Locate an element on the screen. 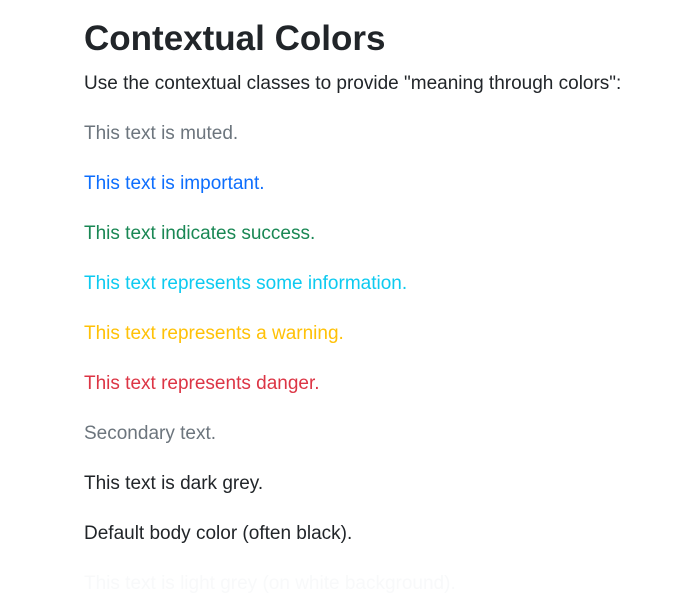 This screenshot has height=600, width=697. text-dark: This text is dark grey. is located at coordinates (174, 483).